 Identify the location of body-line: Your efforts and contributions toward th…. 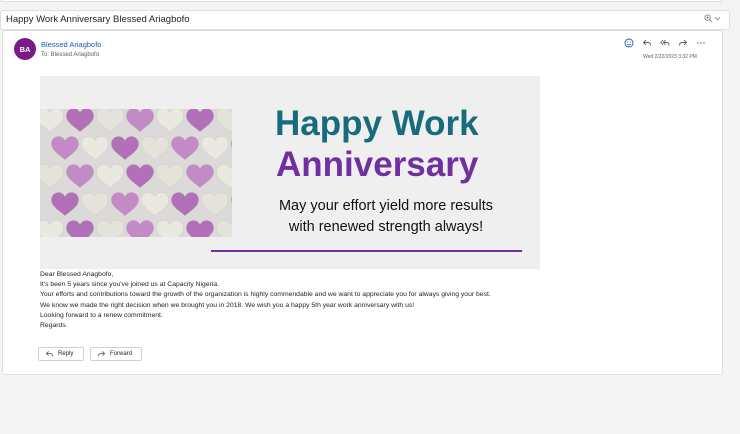
(265, 295).